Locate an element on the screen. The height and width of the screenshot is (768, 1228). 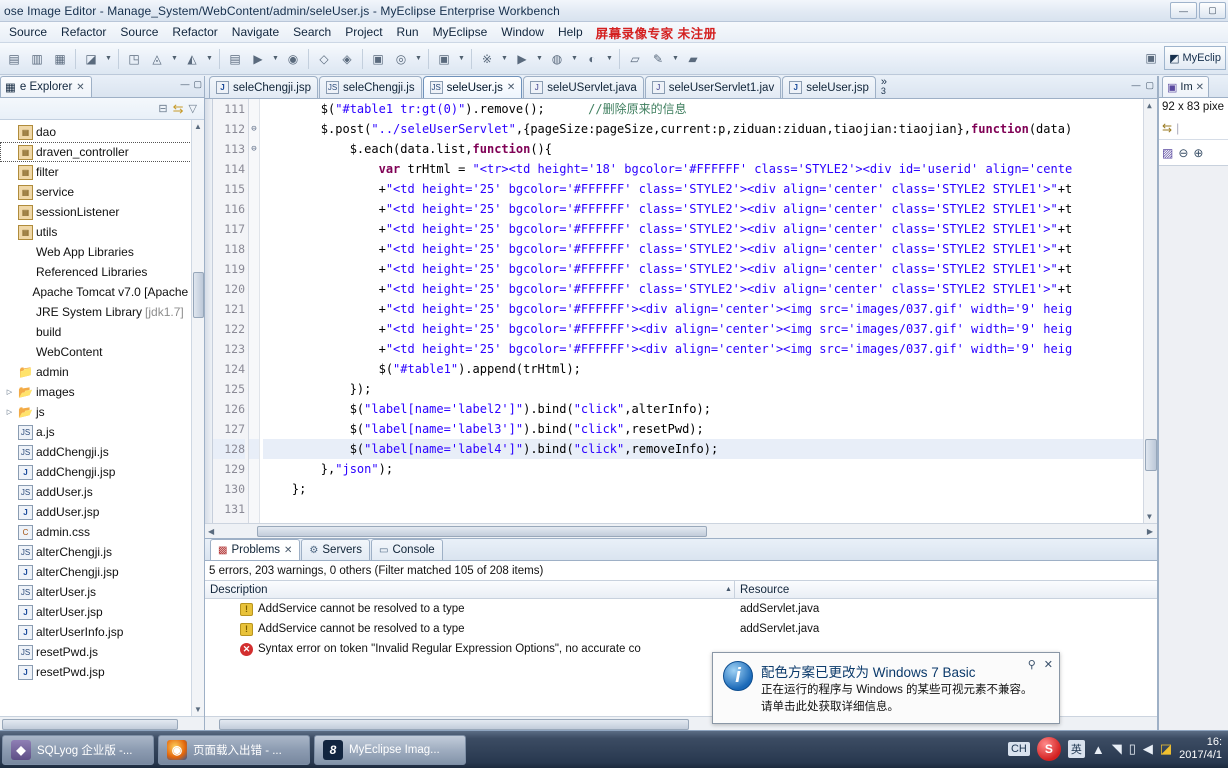
snapshot-icon: ▣ is located at coordinates (444, 59).